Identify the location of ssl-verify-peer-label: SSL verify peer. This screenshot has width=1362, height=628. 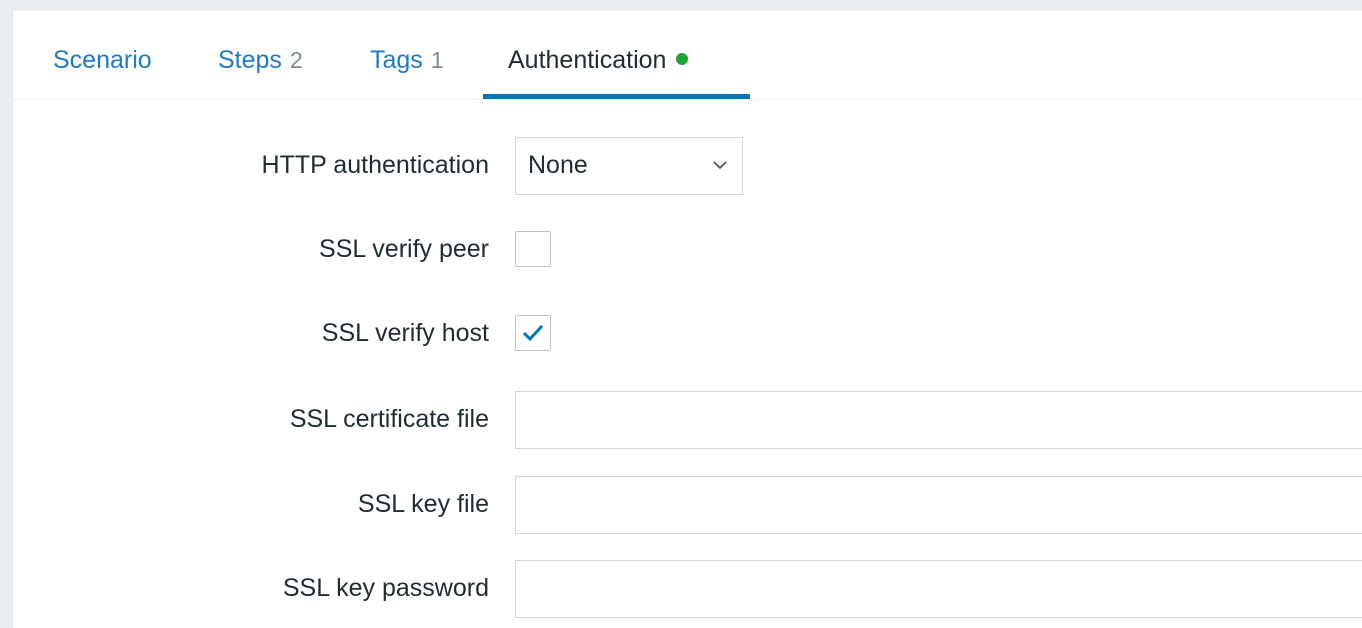
(404, 249).